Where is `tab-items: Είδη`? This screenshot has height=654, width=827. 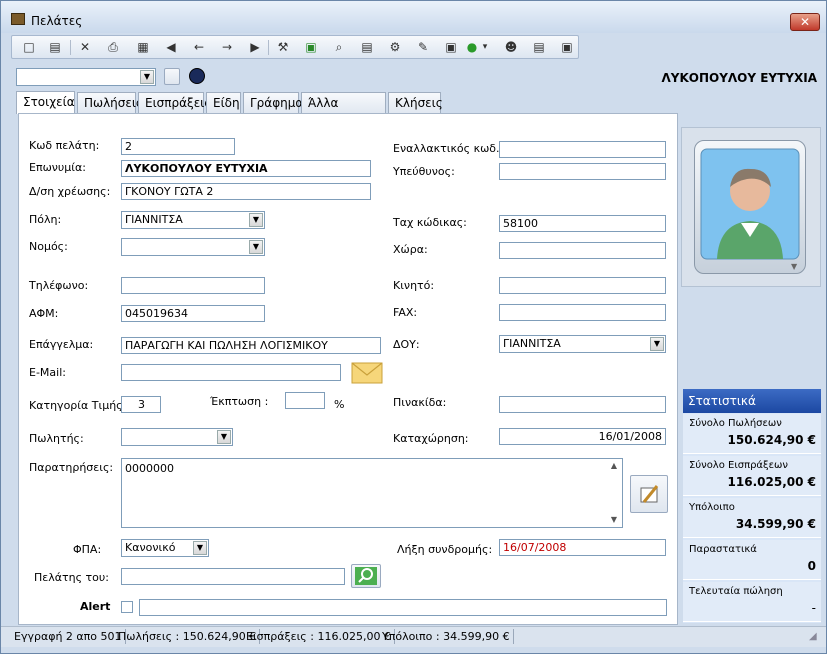
tab-items: Είδη is located at coordinates (223, 102).